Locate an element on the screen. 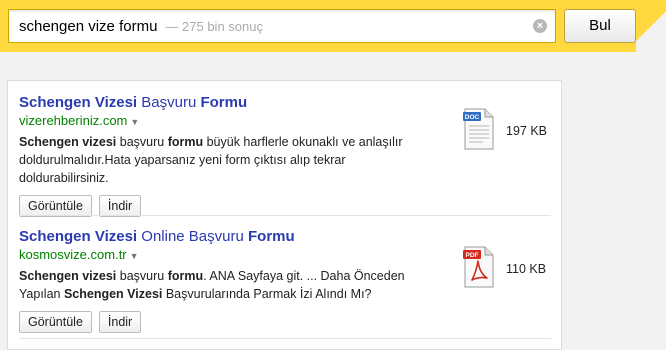 Image resolution: width=666 pixels, height=350 pixels. pdf-file-icon: PDF is located at coordinates (479, 267).